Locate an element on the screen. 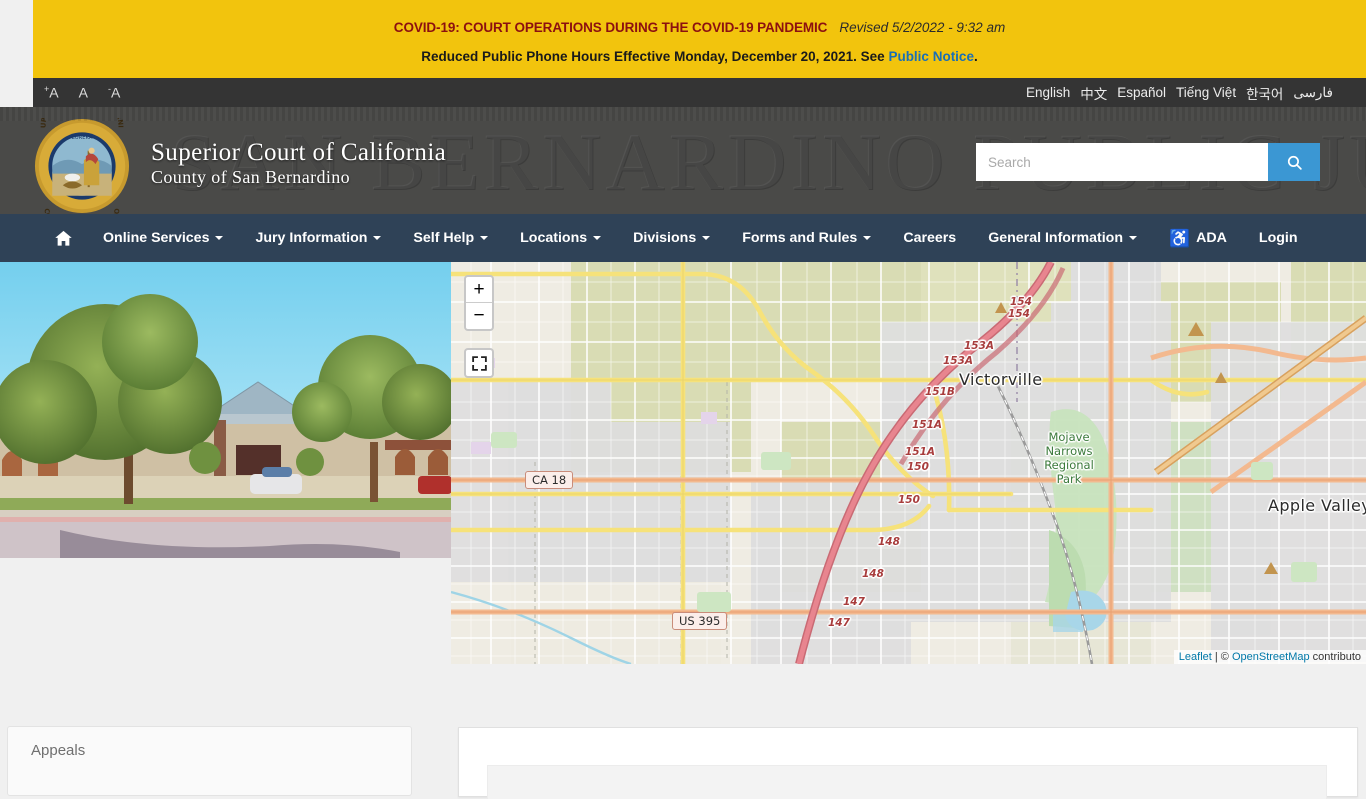 The image size is (1366, 799). nav-forms-and-rules-label: Forms and Rules is located at coordinates (800, 238).